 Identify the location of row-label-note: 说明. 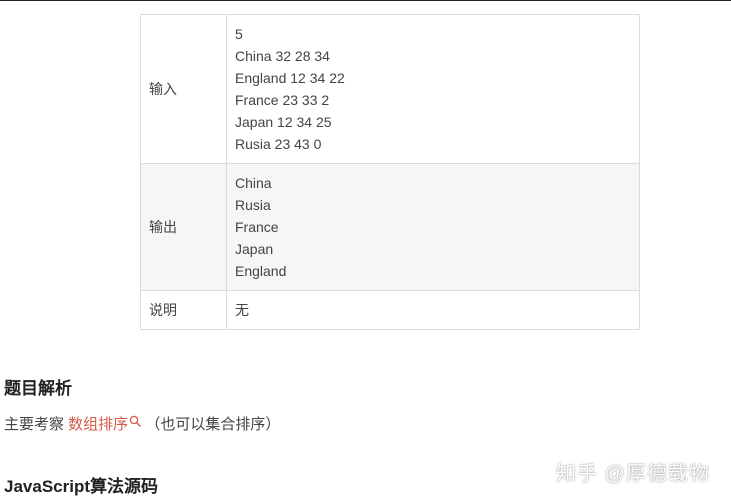
(183, 310).